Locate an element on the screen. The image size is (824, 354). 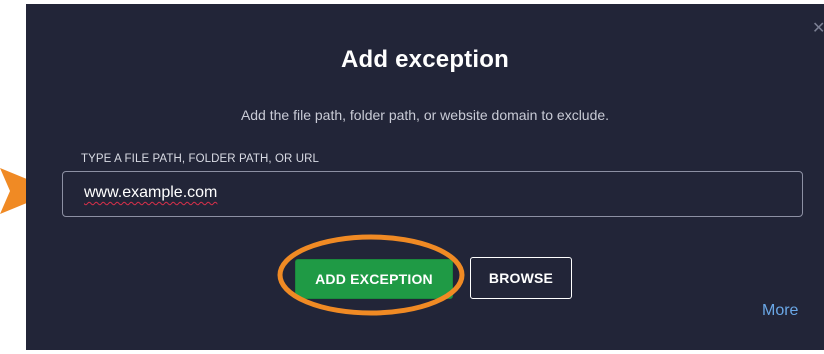
browse-button: BROWSE is located at coordinates (521, 278).